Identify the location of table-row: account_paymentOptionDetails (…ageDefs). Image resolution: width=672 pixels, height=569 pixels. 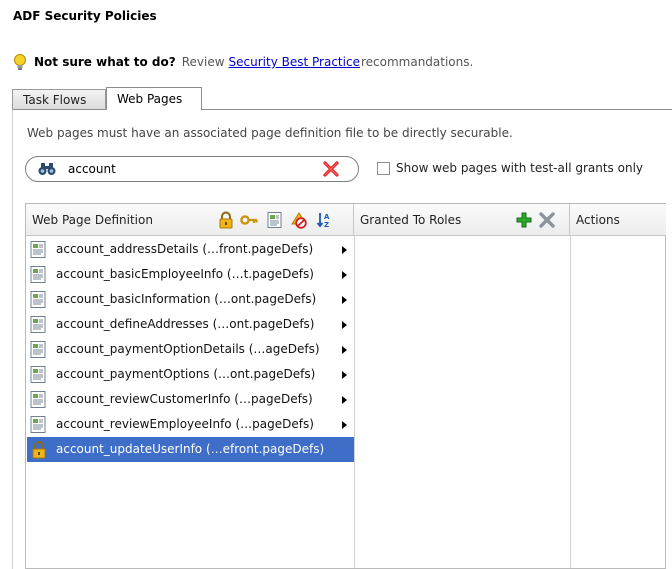
(190, 349).